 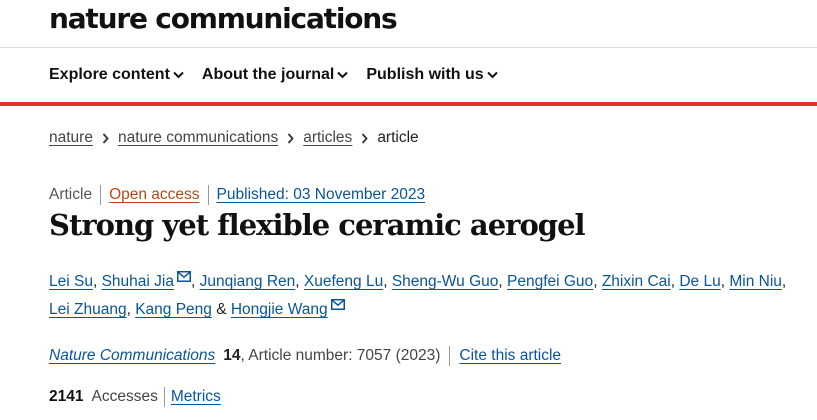 I want to click on author-link: Shuhai Jia, so click(x=138, y=281).